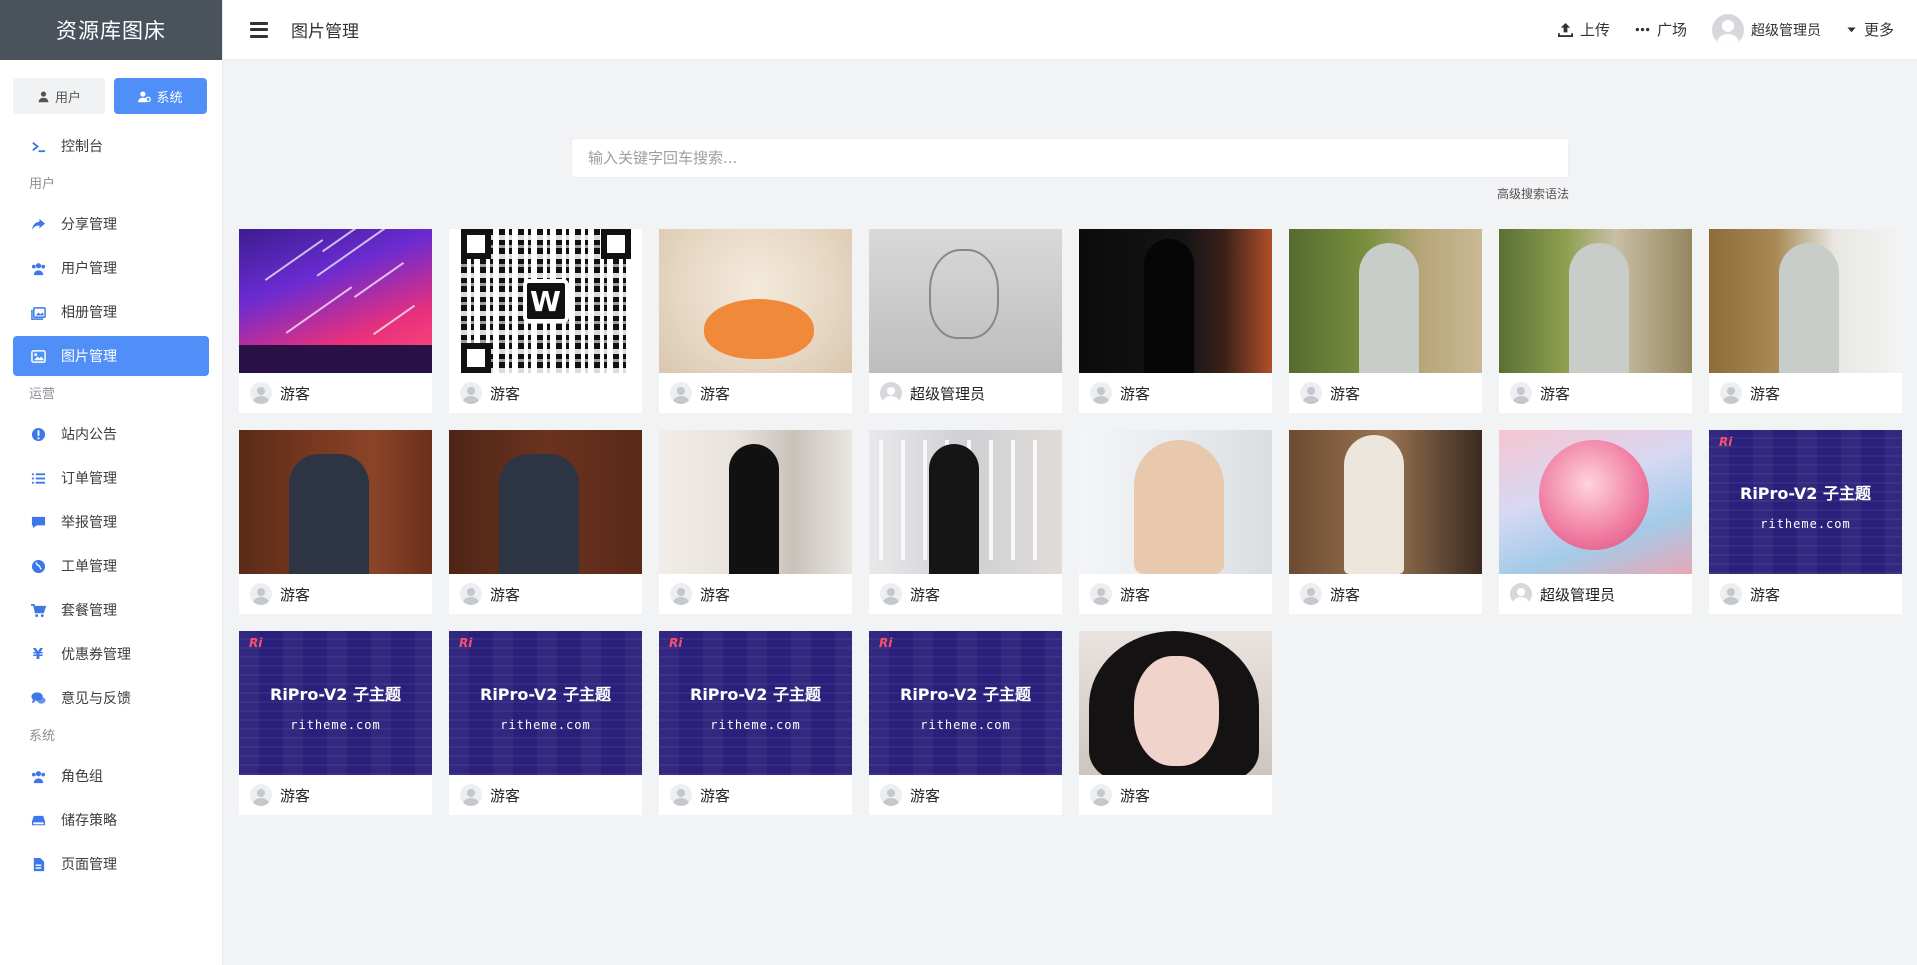  What do you see at coordinates (111, 478) in the screenshot?
I see `sidebar-item-orders: 订单管理` at bounding box center [111, 478].